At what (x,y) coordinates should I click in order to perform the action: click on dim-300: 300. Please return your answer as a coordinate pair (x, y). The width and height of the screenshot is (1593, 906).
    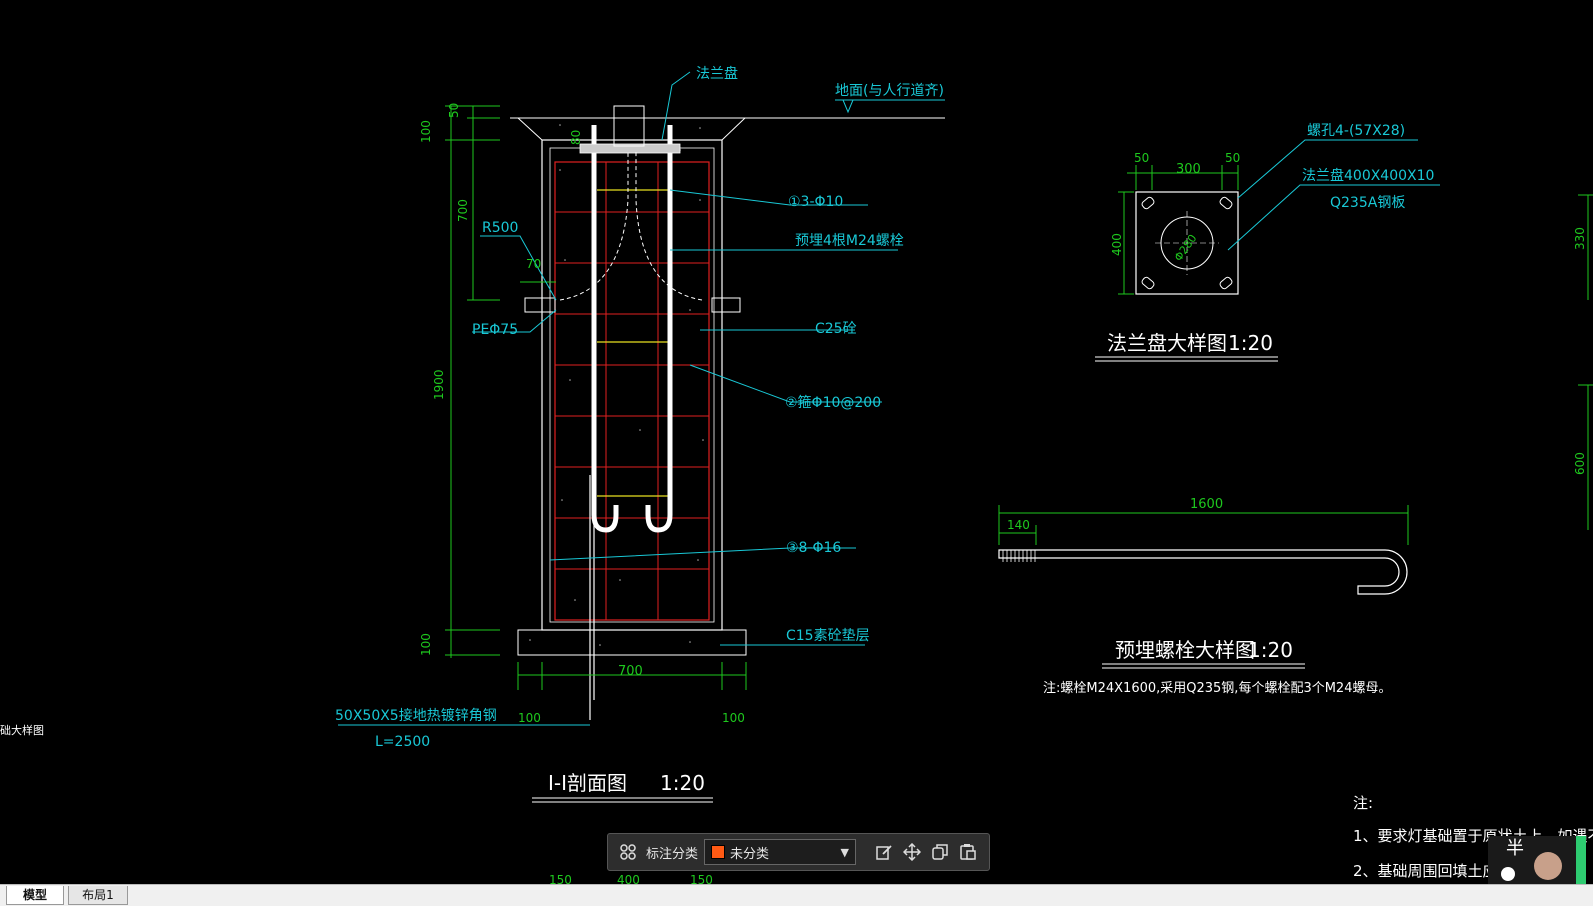
    Looking at the image, I should click on (1188, 169).